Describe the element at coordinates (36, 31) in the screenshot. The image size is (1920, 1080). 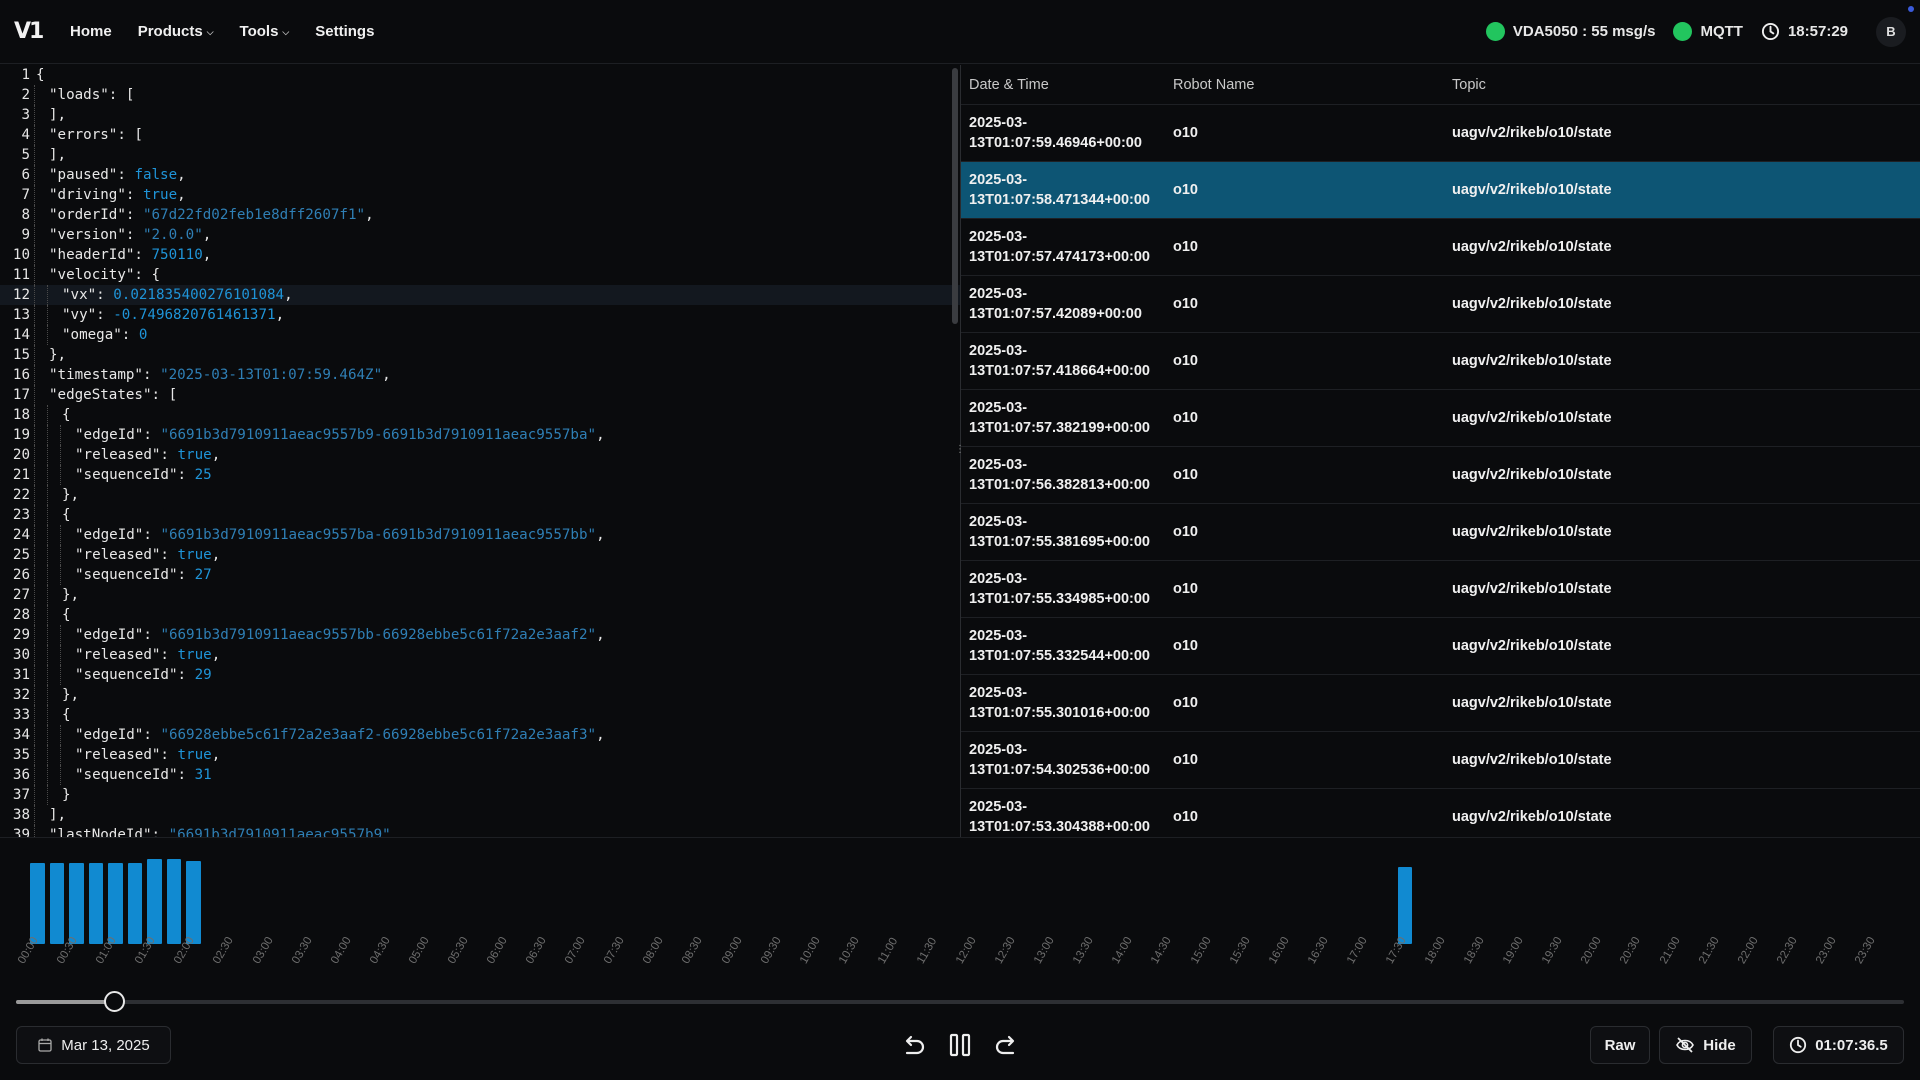
I see `app-logo: V1` at that location.